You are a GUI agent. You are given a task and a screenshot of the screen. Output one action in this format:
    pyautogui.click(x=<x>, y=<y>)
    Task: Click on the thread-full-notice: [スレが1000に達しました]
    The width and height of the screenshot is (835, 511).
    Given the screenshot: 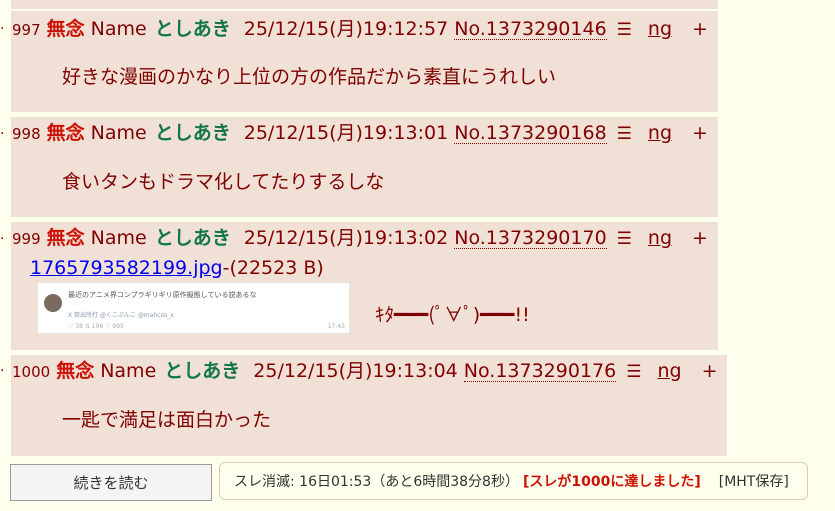 What is the action you would take?
    pyautogui.click(x=611, y=482)
    